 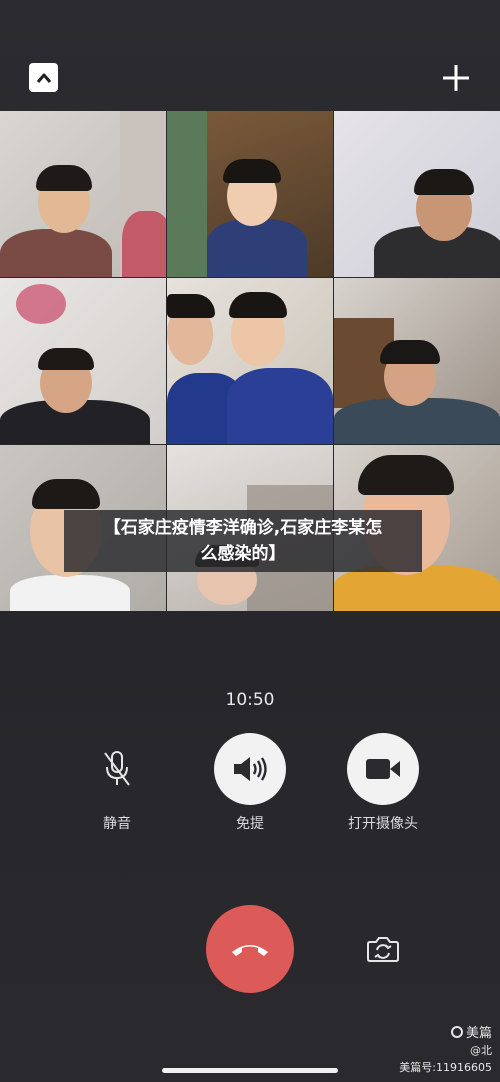 What do you see at coordinates (243, 528) in the screenshot?
I see `caption-line: 【石家庄疫情李洋确诊,石家庄李某怎` at bounding box center [243, 528].